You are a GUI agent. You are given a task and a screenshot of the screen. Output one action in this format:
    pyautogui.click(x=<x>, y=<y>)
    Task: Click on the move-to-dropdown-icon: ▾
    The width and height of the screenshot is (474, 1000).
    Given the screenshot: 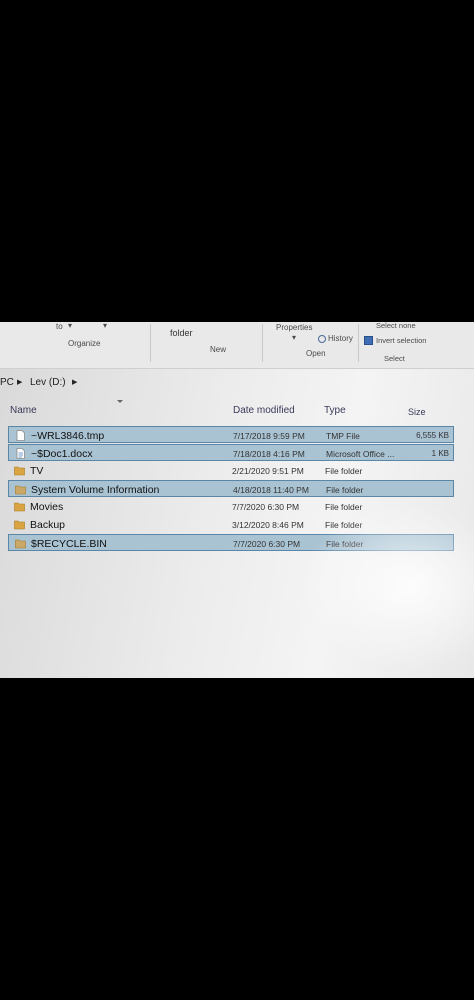 What is the action you would take?
    pyautogui.click(x=70, y=326)
    